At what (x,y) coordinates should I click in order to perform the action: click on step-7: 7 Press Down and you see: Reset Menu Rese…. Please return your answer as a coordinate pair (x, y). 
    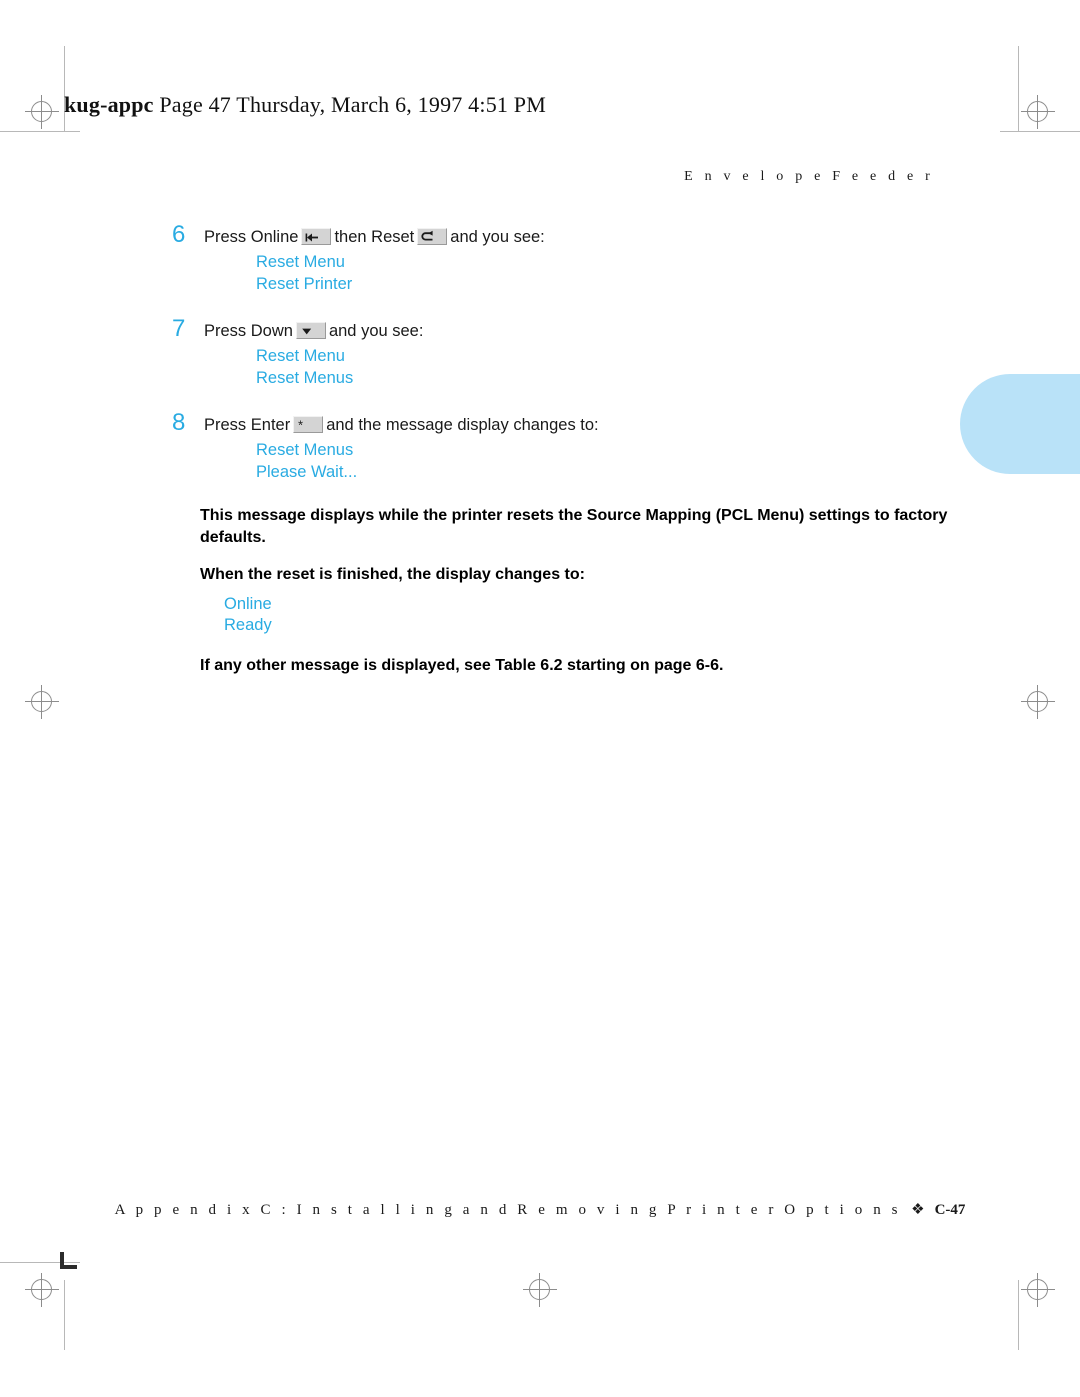
    Looking at the image, I should click on (582, 352).